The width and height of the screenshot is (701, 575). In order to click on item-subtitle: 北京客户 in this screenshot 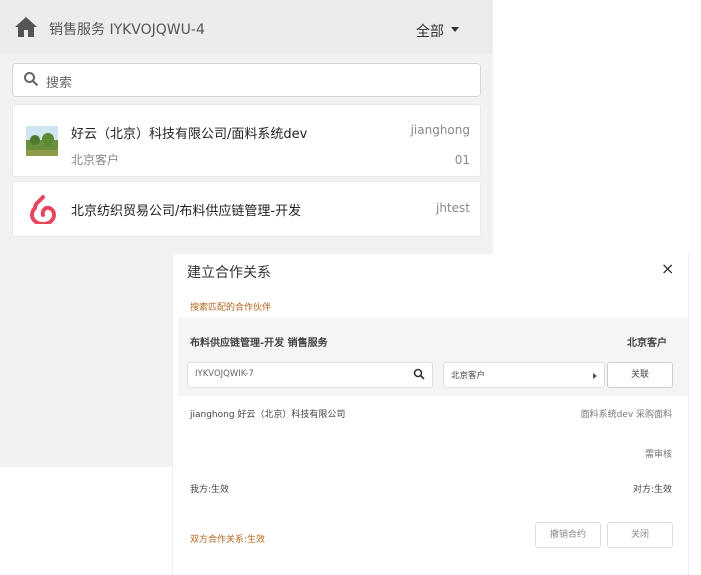, I will do `click(95, 160)`.